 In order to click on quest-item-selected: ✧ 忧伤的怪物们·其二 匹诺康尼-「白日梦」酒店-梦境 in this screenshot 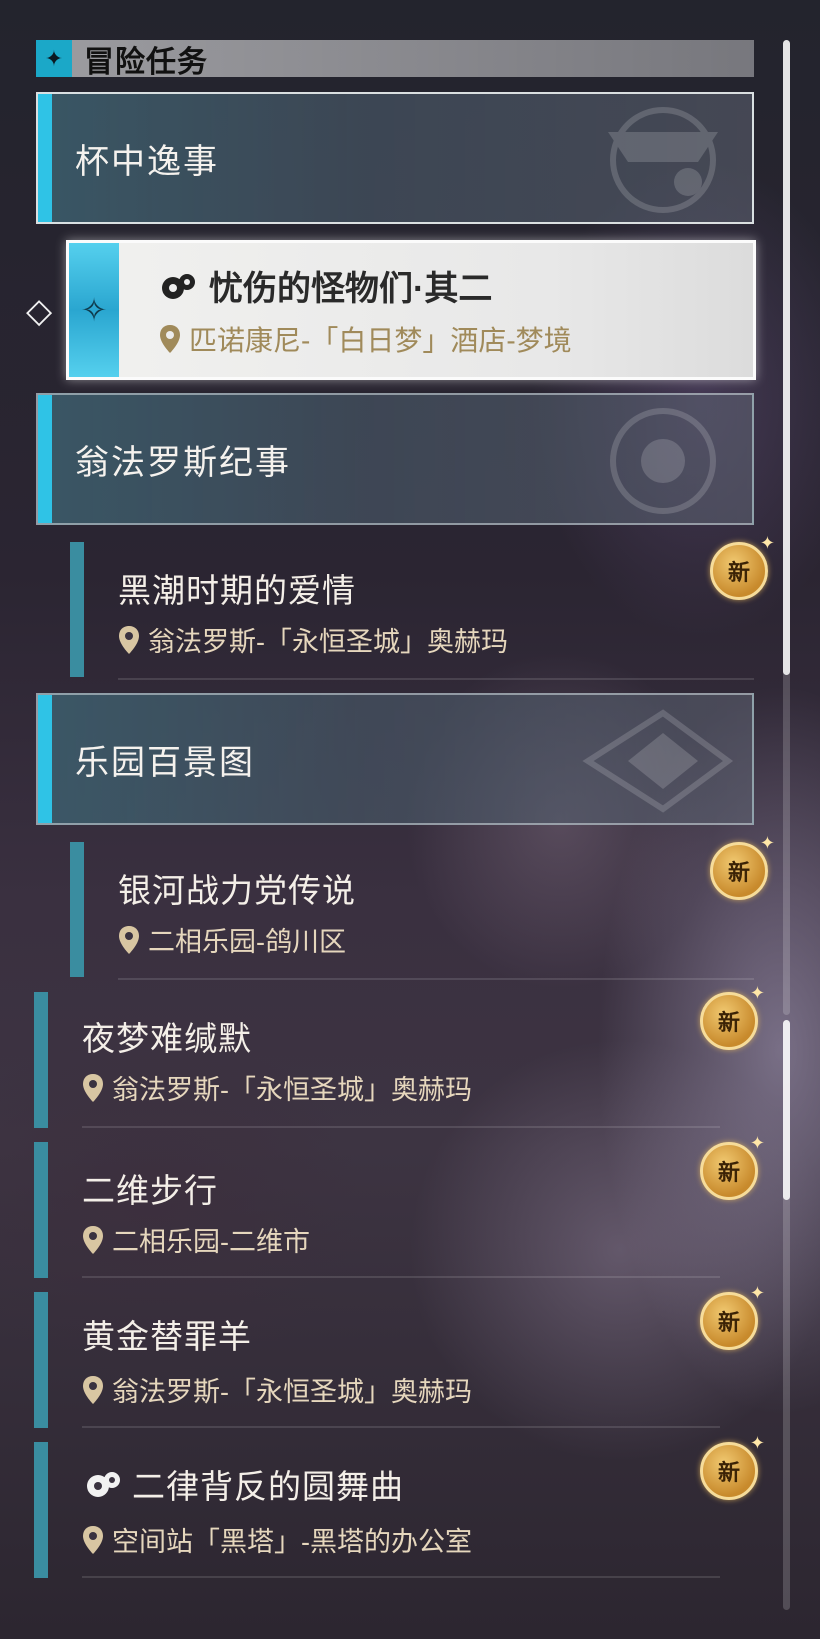, I will do `click(411, 310)`.